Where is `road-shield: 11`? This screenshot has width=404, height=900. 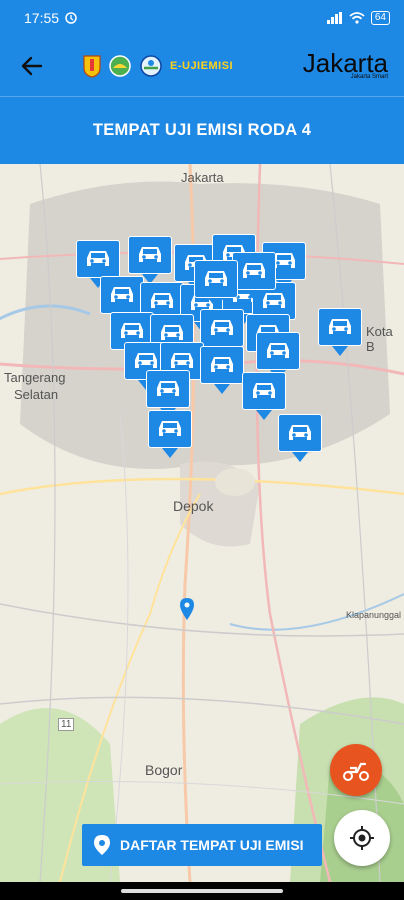
road-shield: 11 is located at coordinates (66, 724).